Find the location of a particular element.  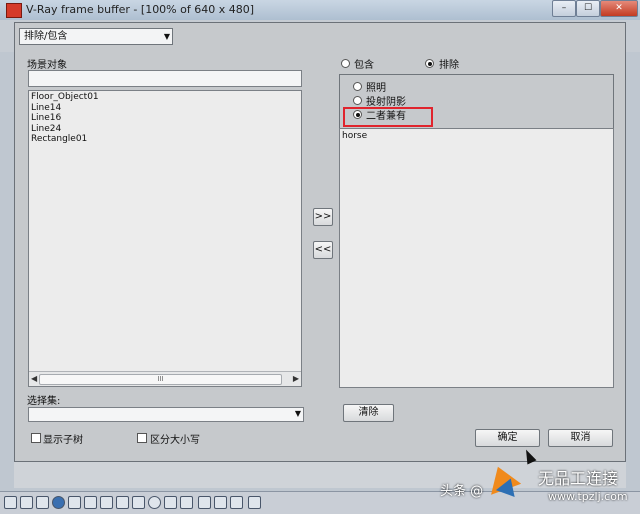

scene-object-item: Floor_Object01 is located at coordinates (165, 97).